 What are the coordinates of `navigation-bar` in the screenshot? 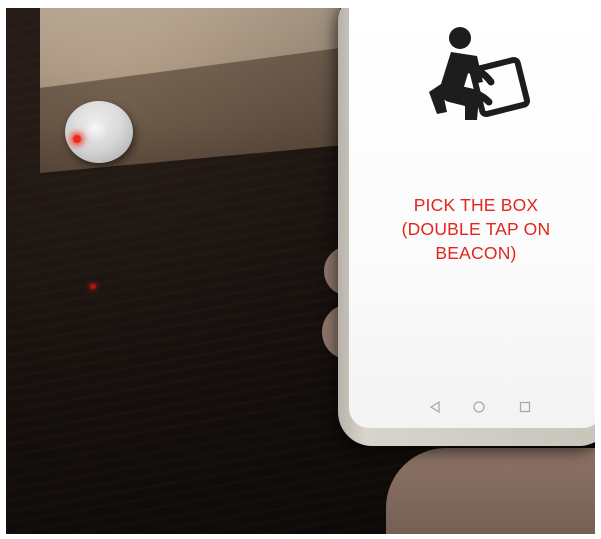 It's located at (472, 409).